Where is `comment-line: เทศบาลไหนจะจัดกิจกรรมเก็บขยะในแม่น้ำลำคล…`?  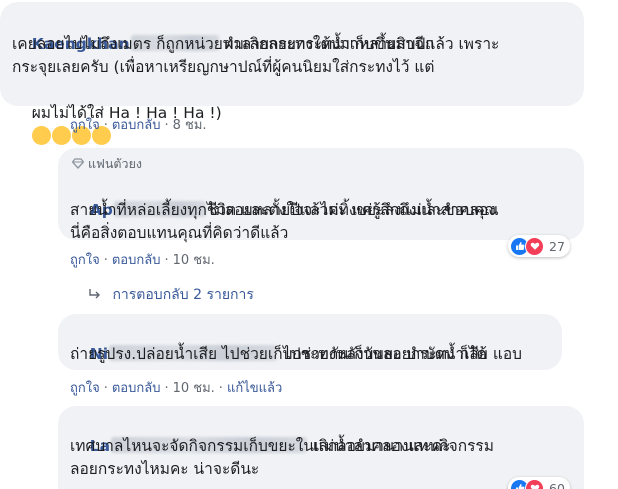 comment-line: เทศบาลไหนจะจัดกิจกรรมเก็บขยะในแม่น้ำลำคล… is located at coordinates (282, 446).